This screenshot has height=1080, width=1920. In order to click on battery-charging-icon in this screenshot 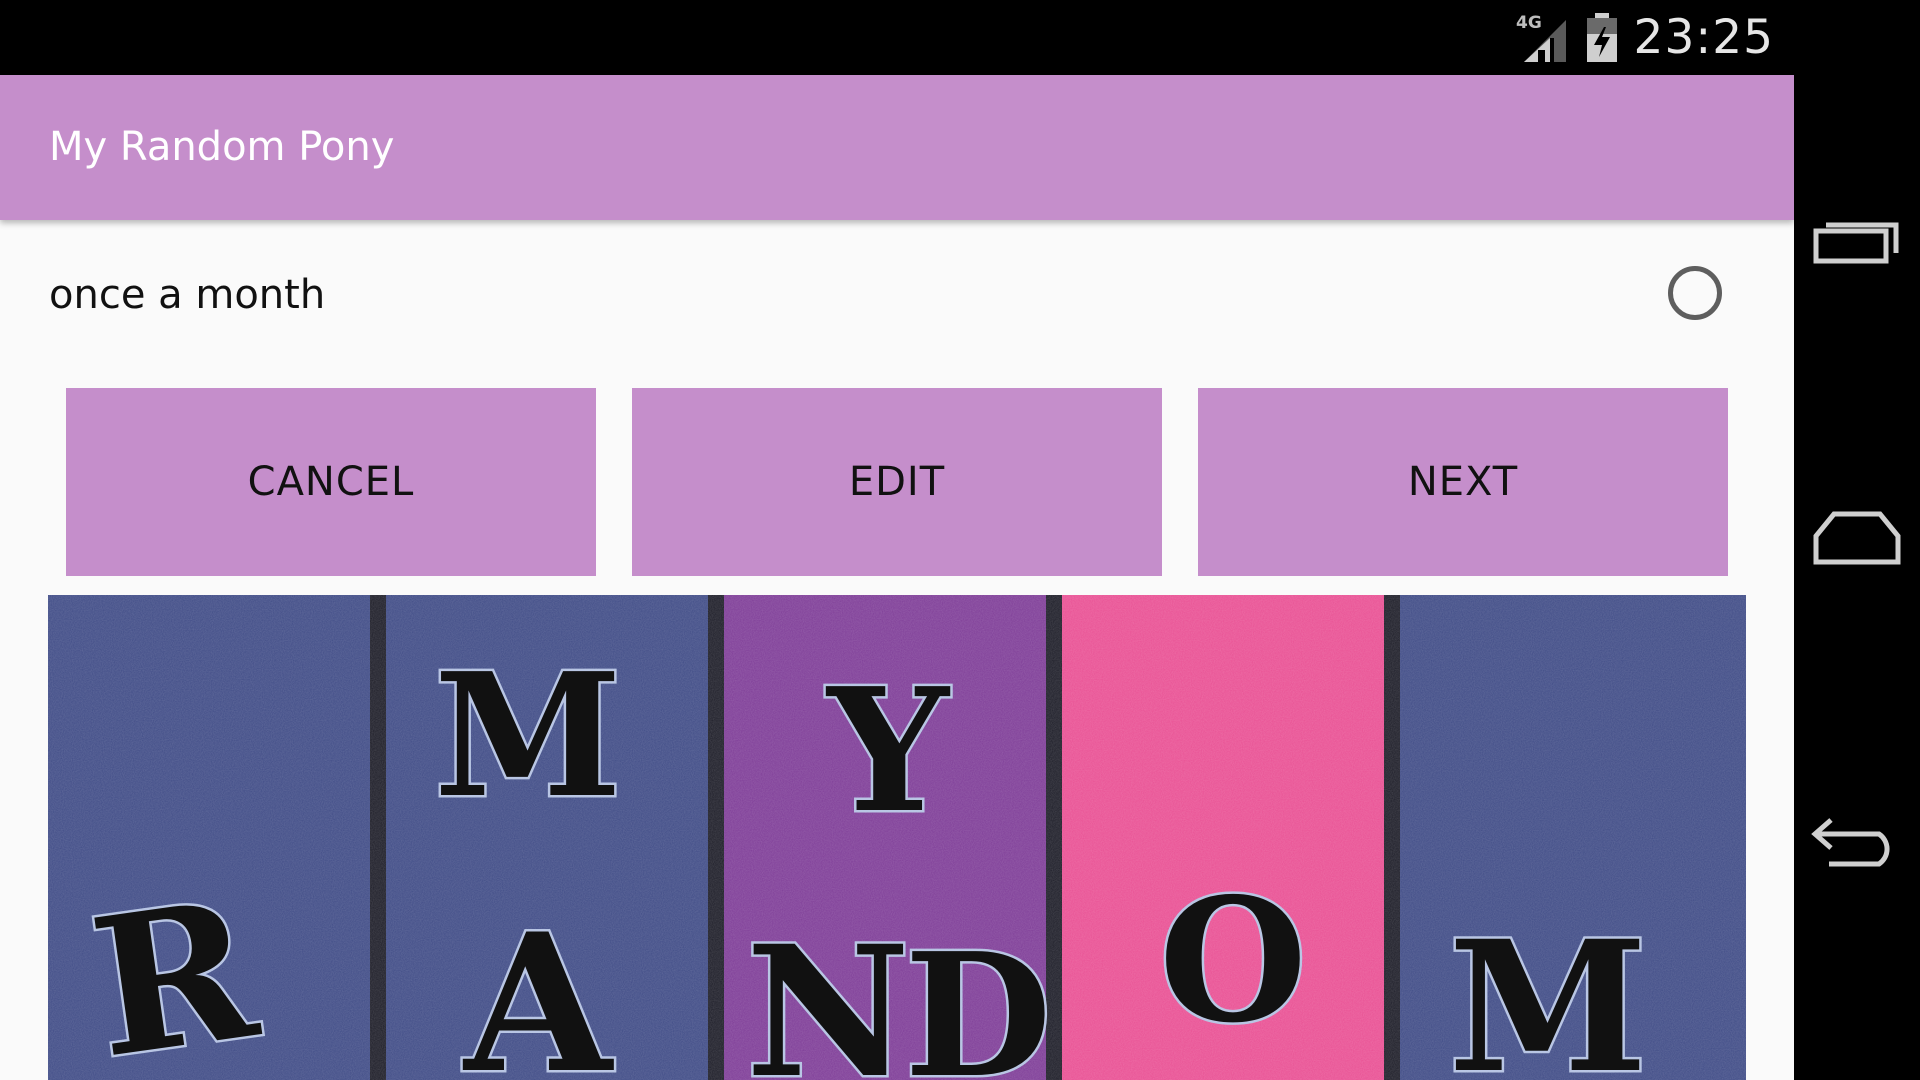, I will do `click(1601, 37)`.